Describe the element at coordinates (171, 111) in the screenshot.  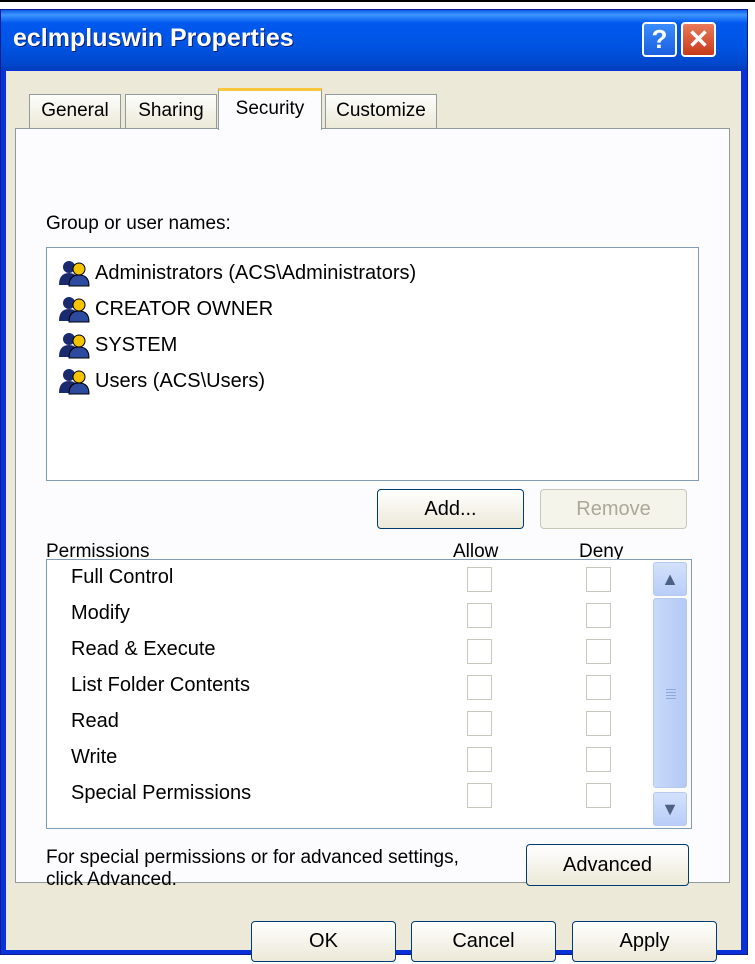
I see `tab-sharing: Sharing` at that location.